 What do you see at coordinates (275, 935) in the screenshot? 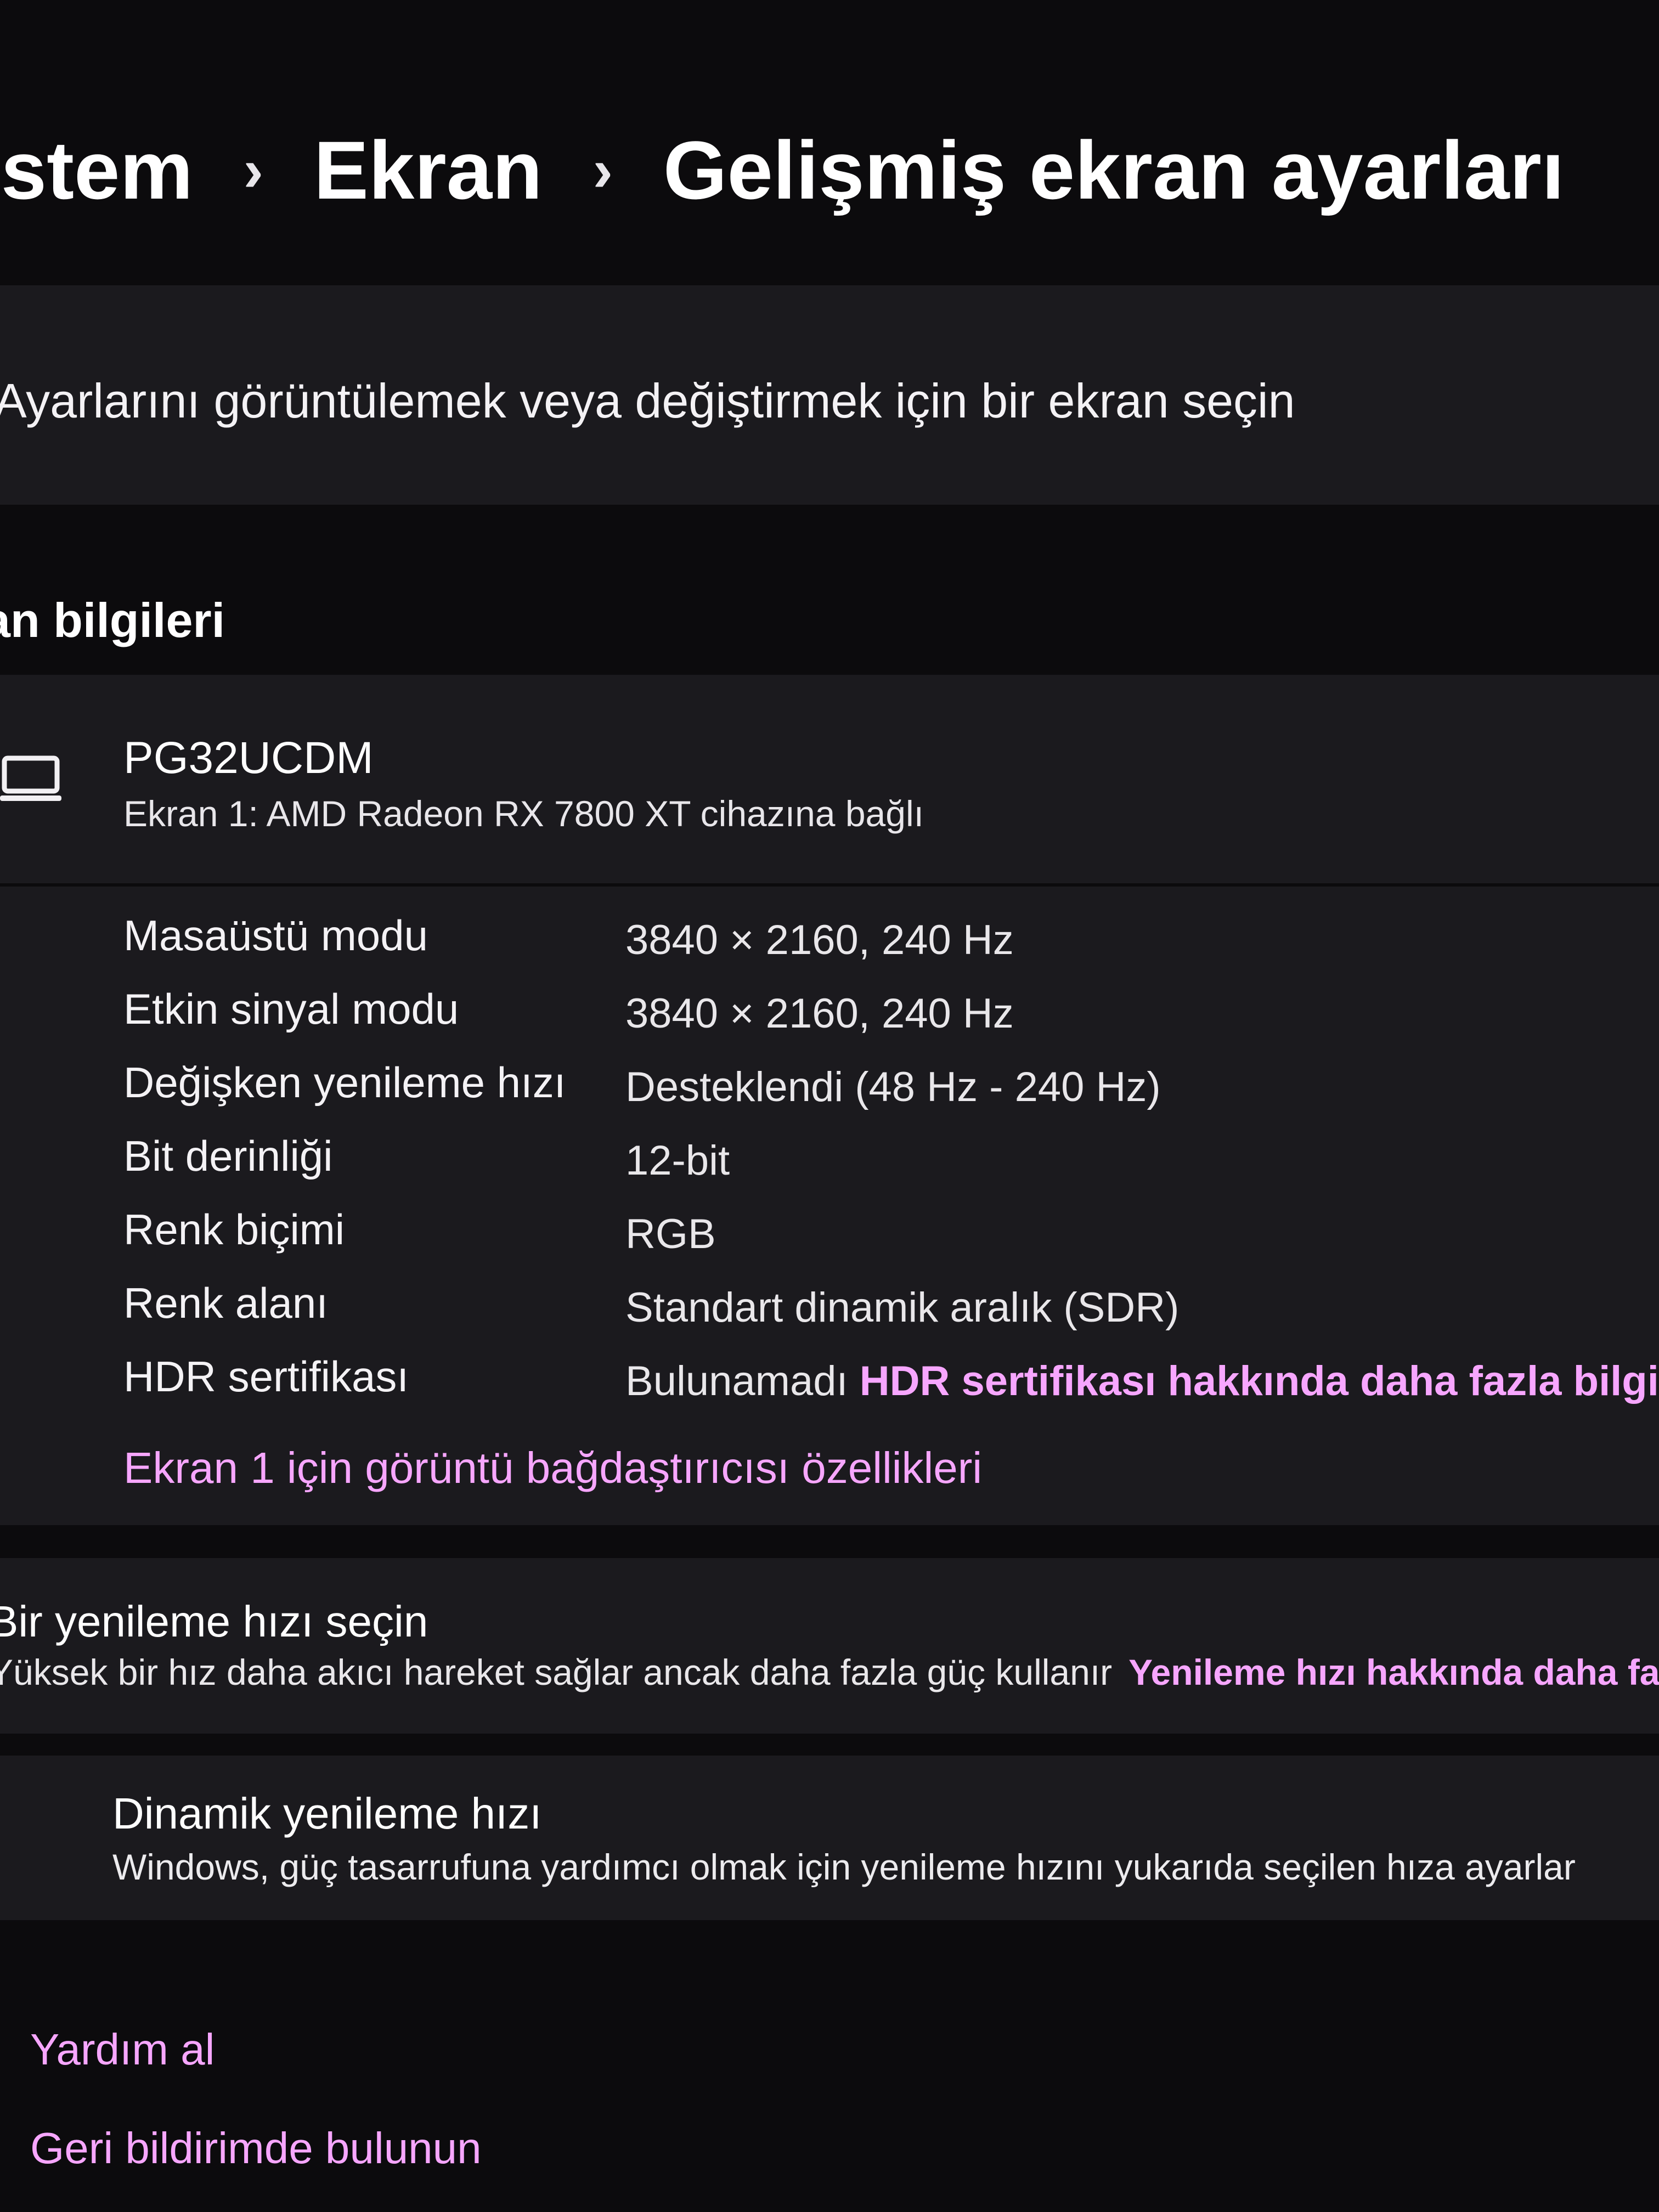
I see `property-label: Masaüstü modu` at bounding box center [275, 935].